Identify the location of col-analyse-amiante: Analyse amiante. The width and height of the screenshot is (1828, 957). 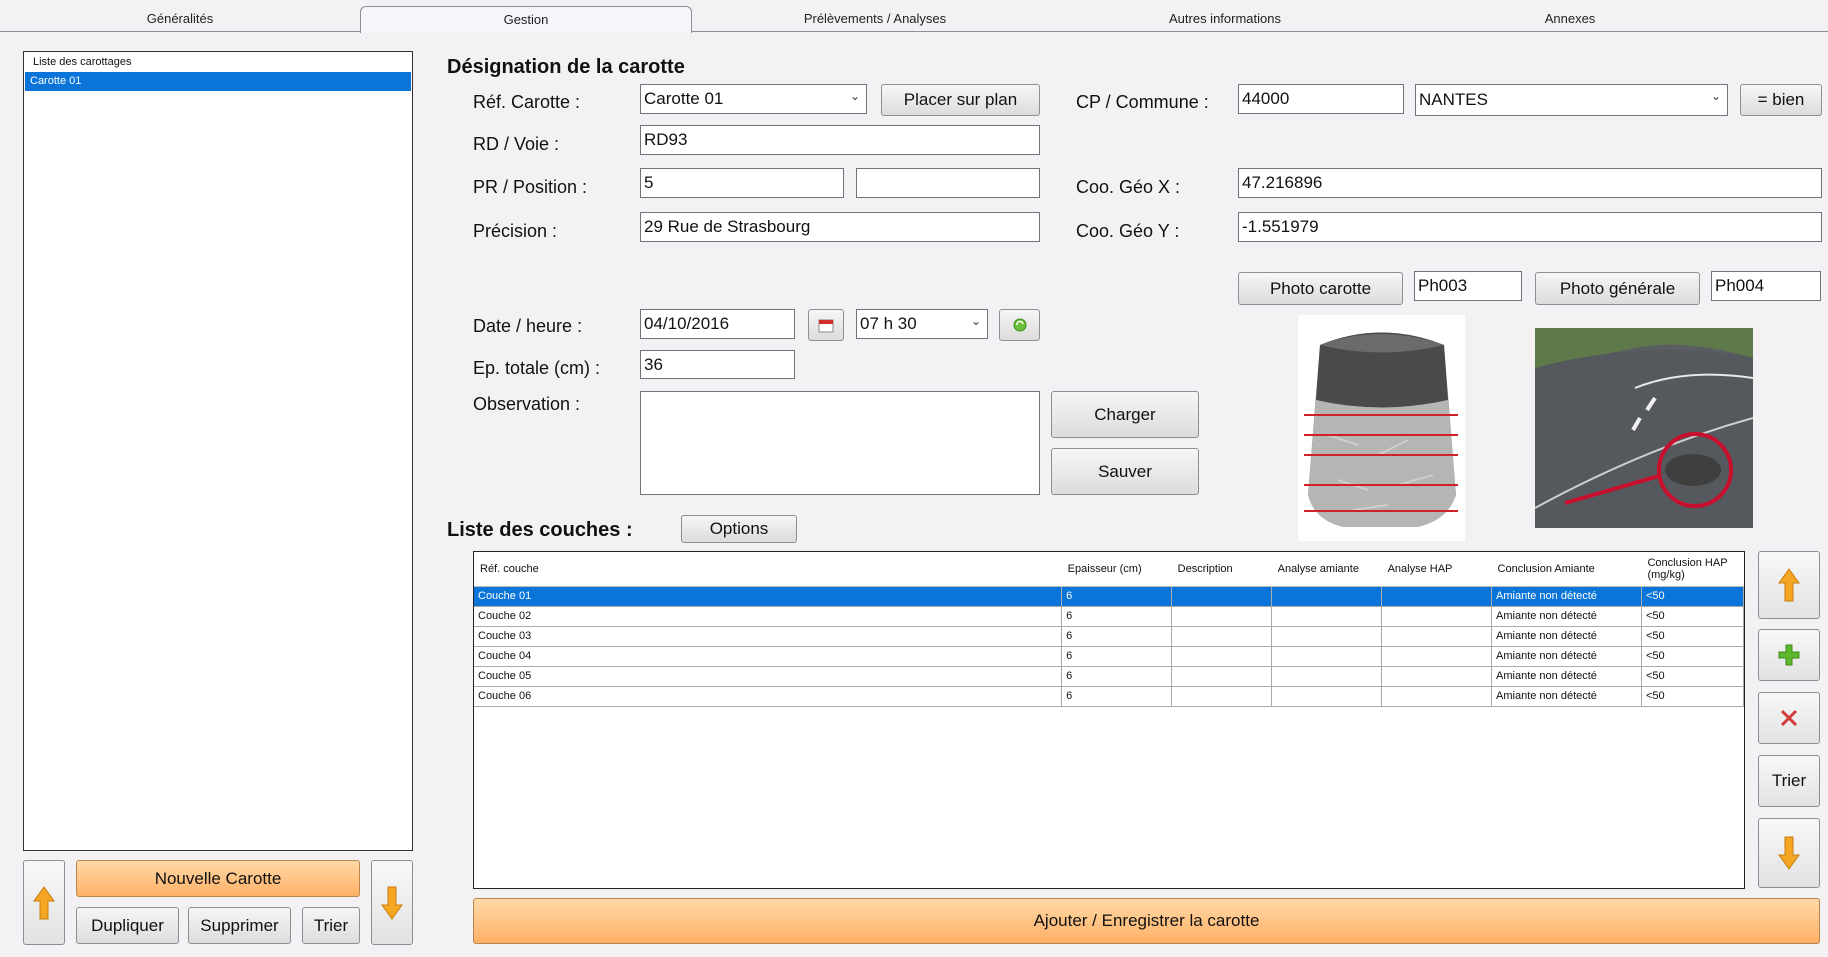
(1326, 569).